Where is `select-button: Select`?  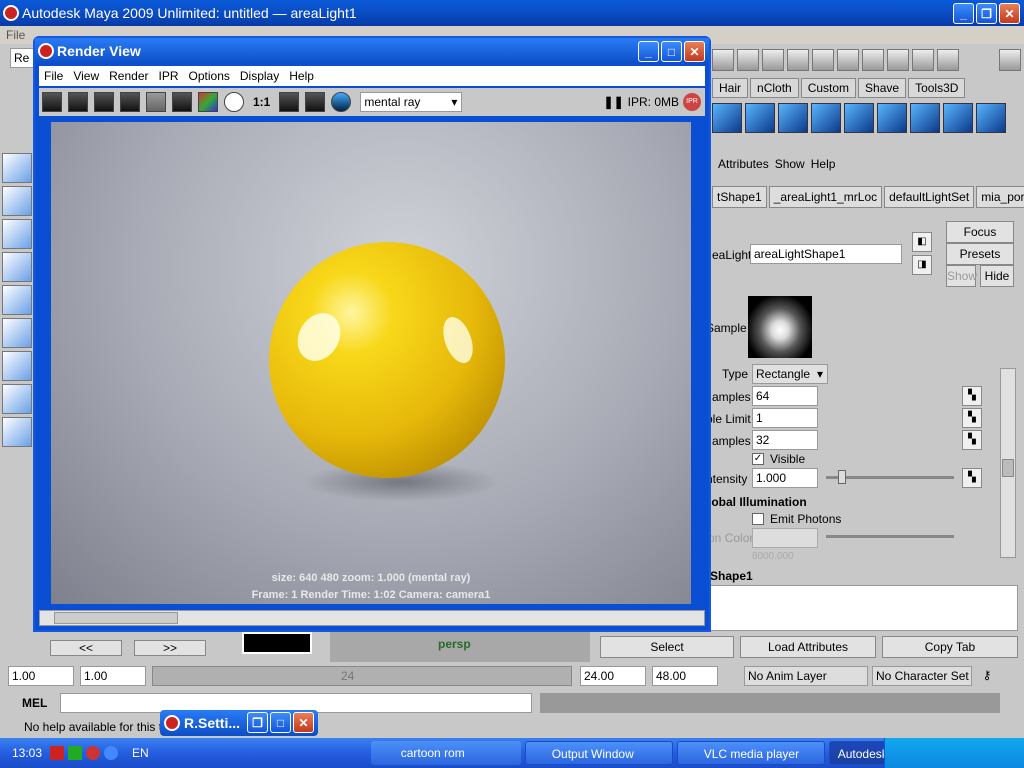 select-button: Select is located at coordinates (667, 647).